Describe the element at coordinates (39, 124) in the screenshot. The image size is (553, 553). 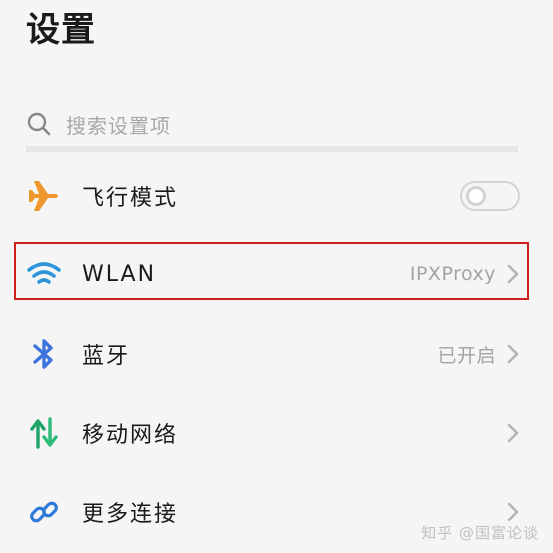
I see `search-icon` at that location.